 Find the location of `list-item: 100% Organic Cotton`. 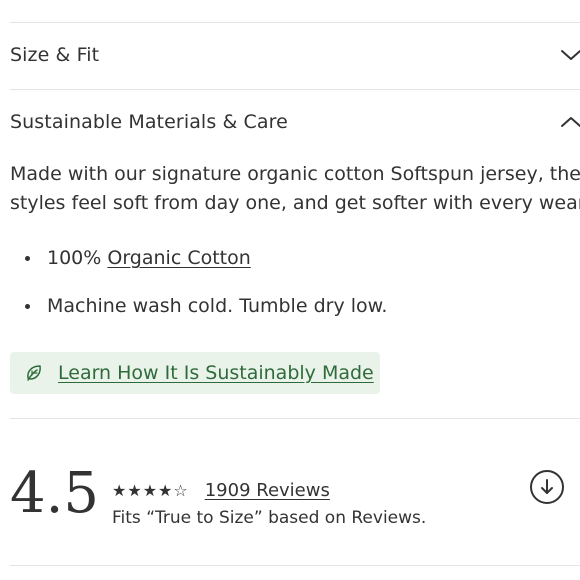

list-item: 100% Organic Cotton is located at coordinates (206, 264).